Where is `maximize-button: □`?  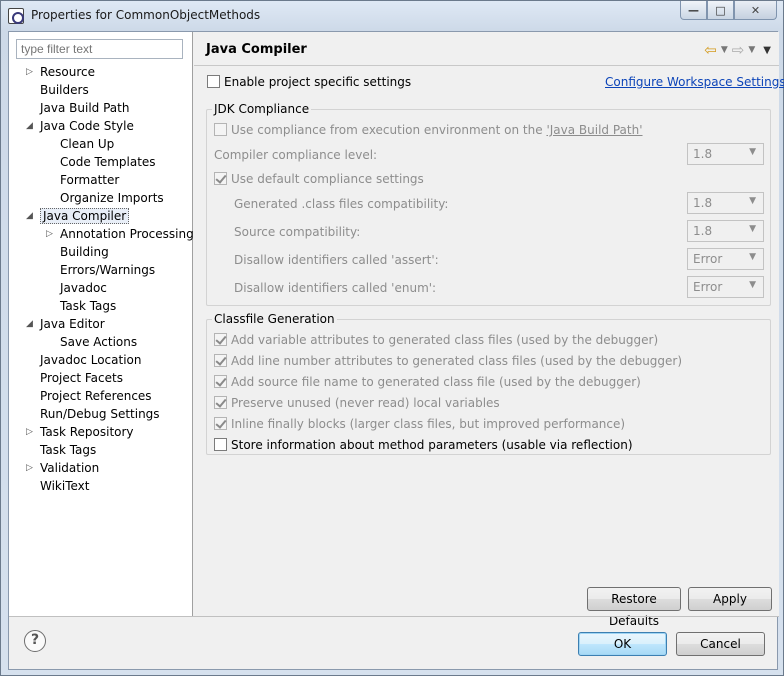
maximize-button: □ is located at coordinates (720, 10).